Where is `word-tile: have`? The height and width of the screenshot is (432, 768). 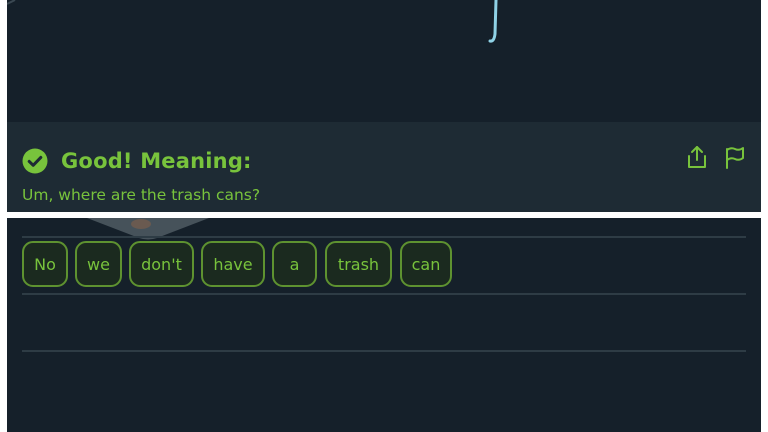
word-tile: have is located at coordinates (233, 264).